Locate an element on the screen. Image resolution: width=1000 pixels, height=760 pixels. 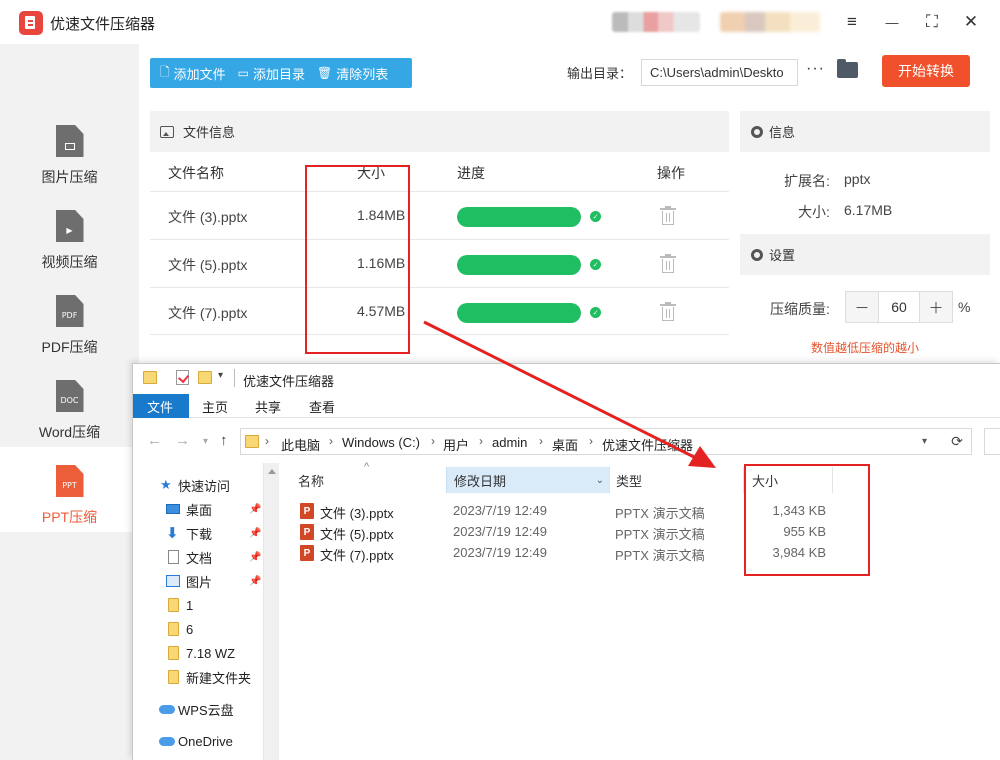
breadcrumb-item: 用户 is located at coordinates (456, 444).